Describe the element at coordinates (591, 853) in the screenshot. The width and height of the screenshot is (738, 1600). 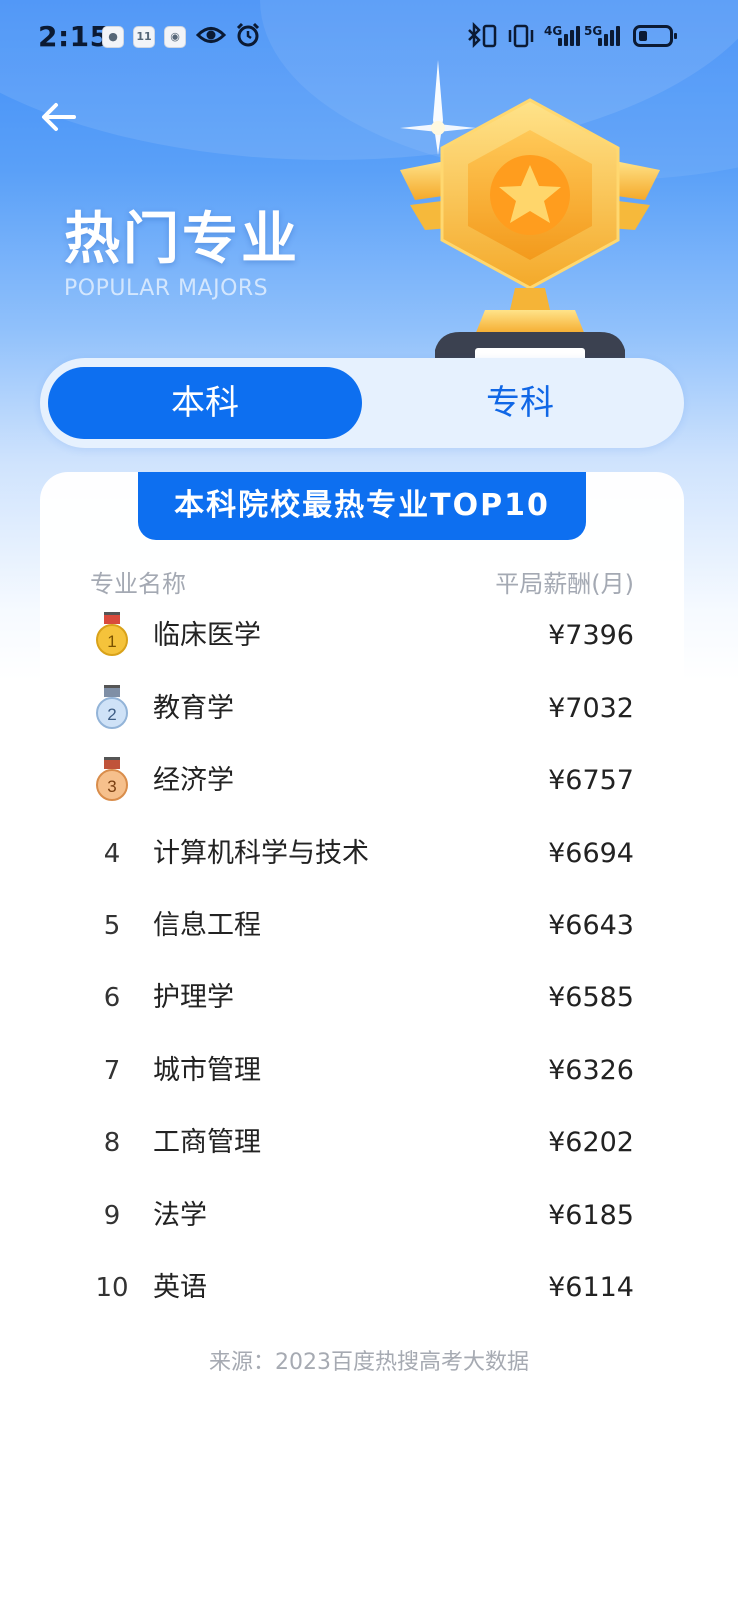
I see `major-salary: ¥6694` at that location.